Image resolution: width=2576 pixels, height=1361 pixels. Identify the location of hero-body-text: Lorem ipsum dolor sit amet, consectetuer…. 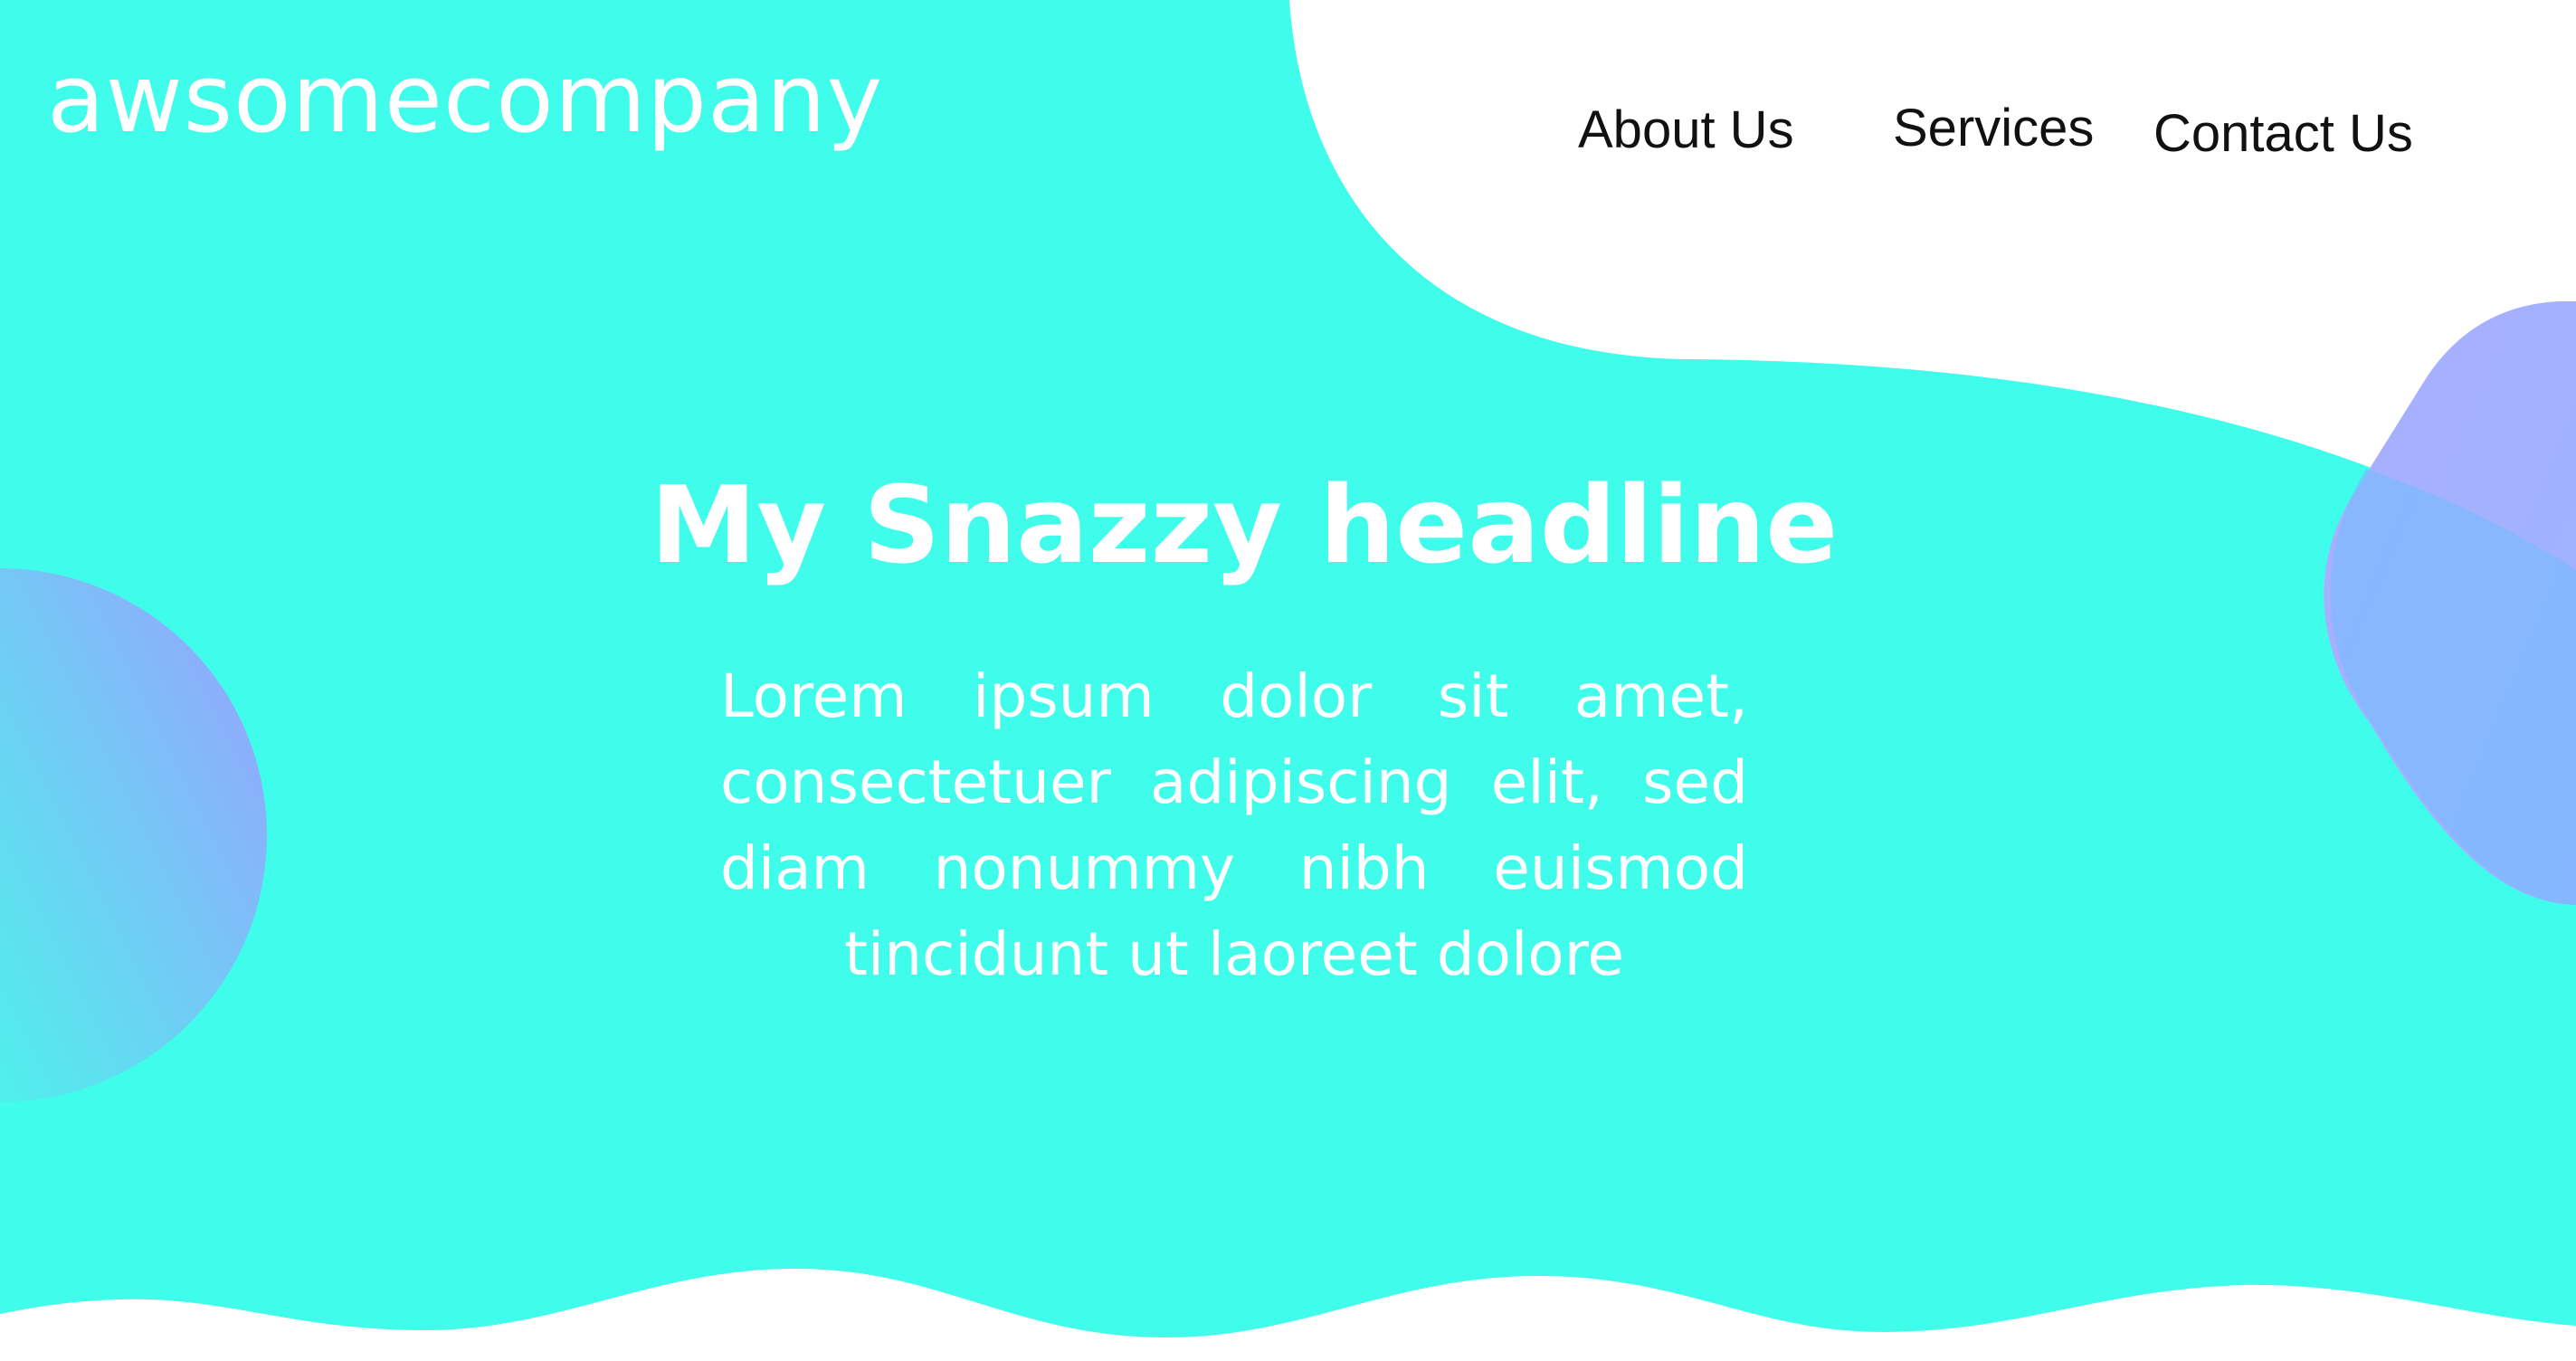
(1234, 825).